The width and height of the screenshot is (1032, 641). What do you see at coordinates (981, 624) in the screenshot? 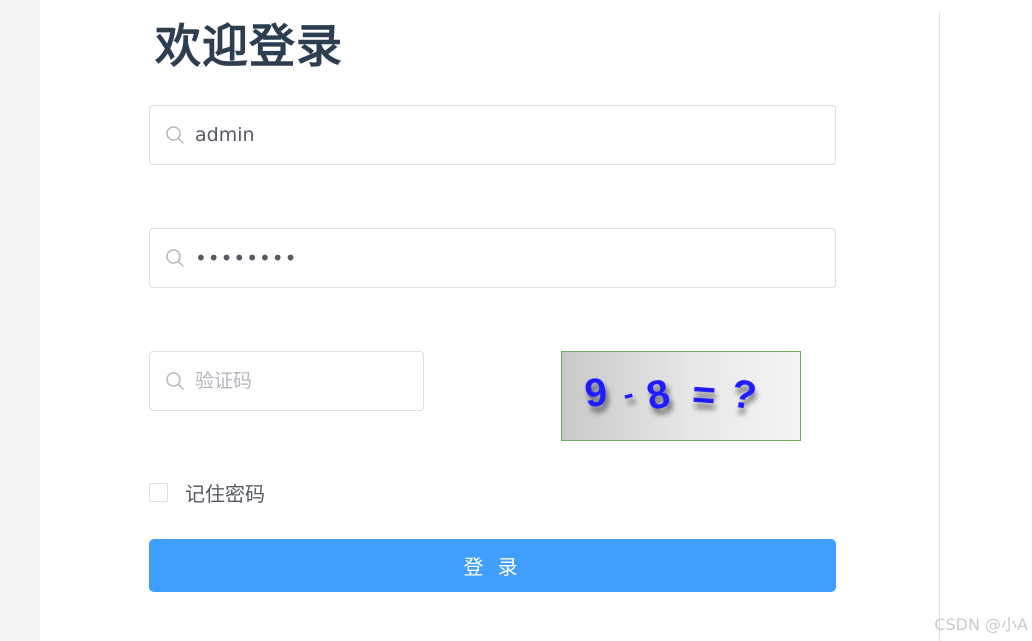
I see `watermark: CSDN @小A` at bounding box center [981, 624].